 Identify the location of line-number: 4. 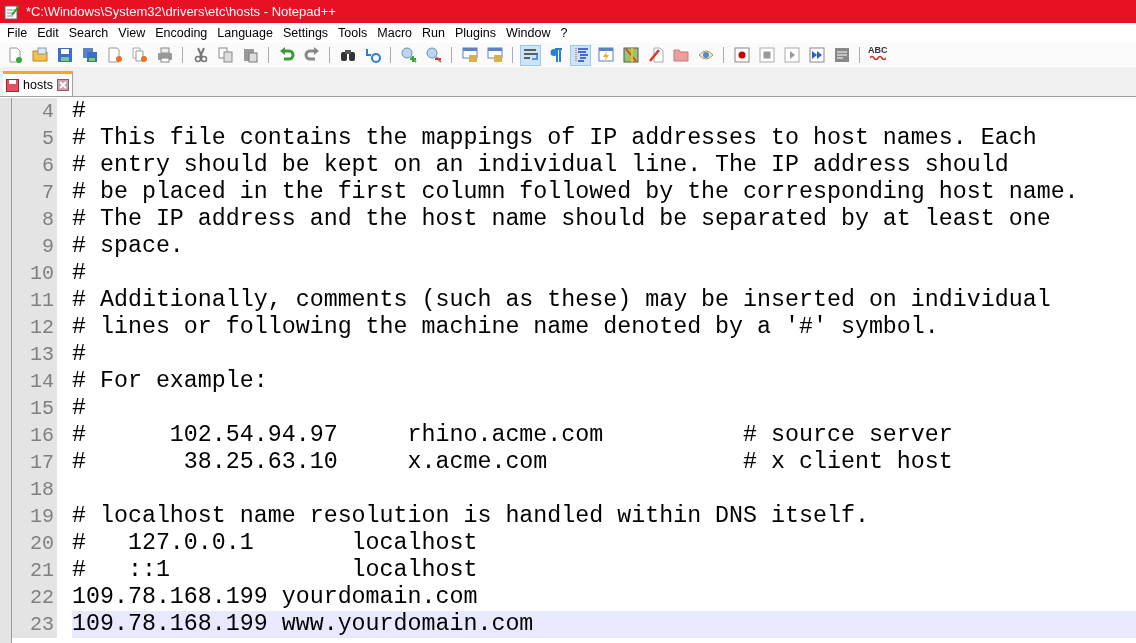
(48, 111).